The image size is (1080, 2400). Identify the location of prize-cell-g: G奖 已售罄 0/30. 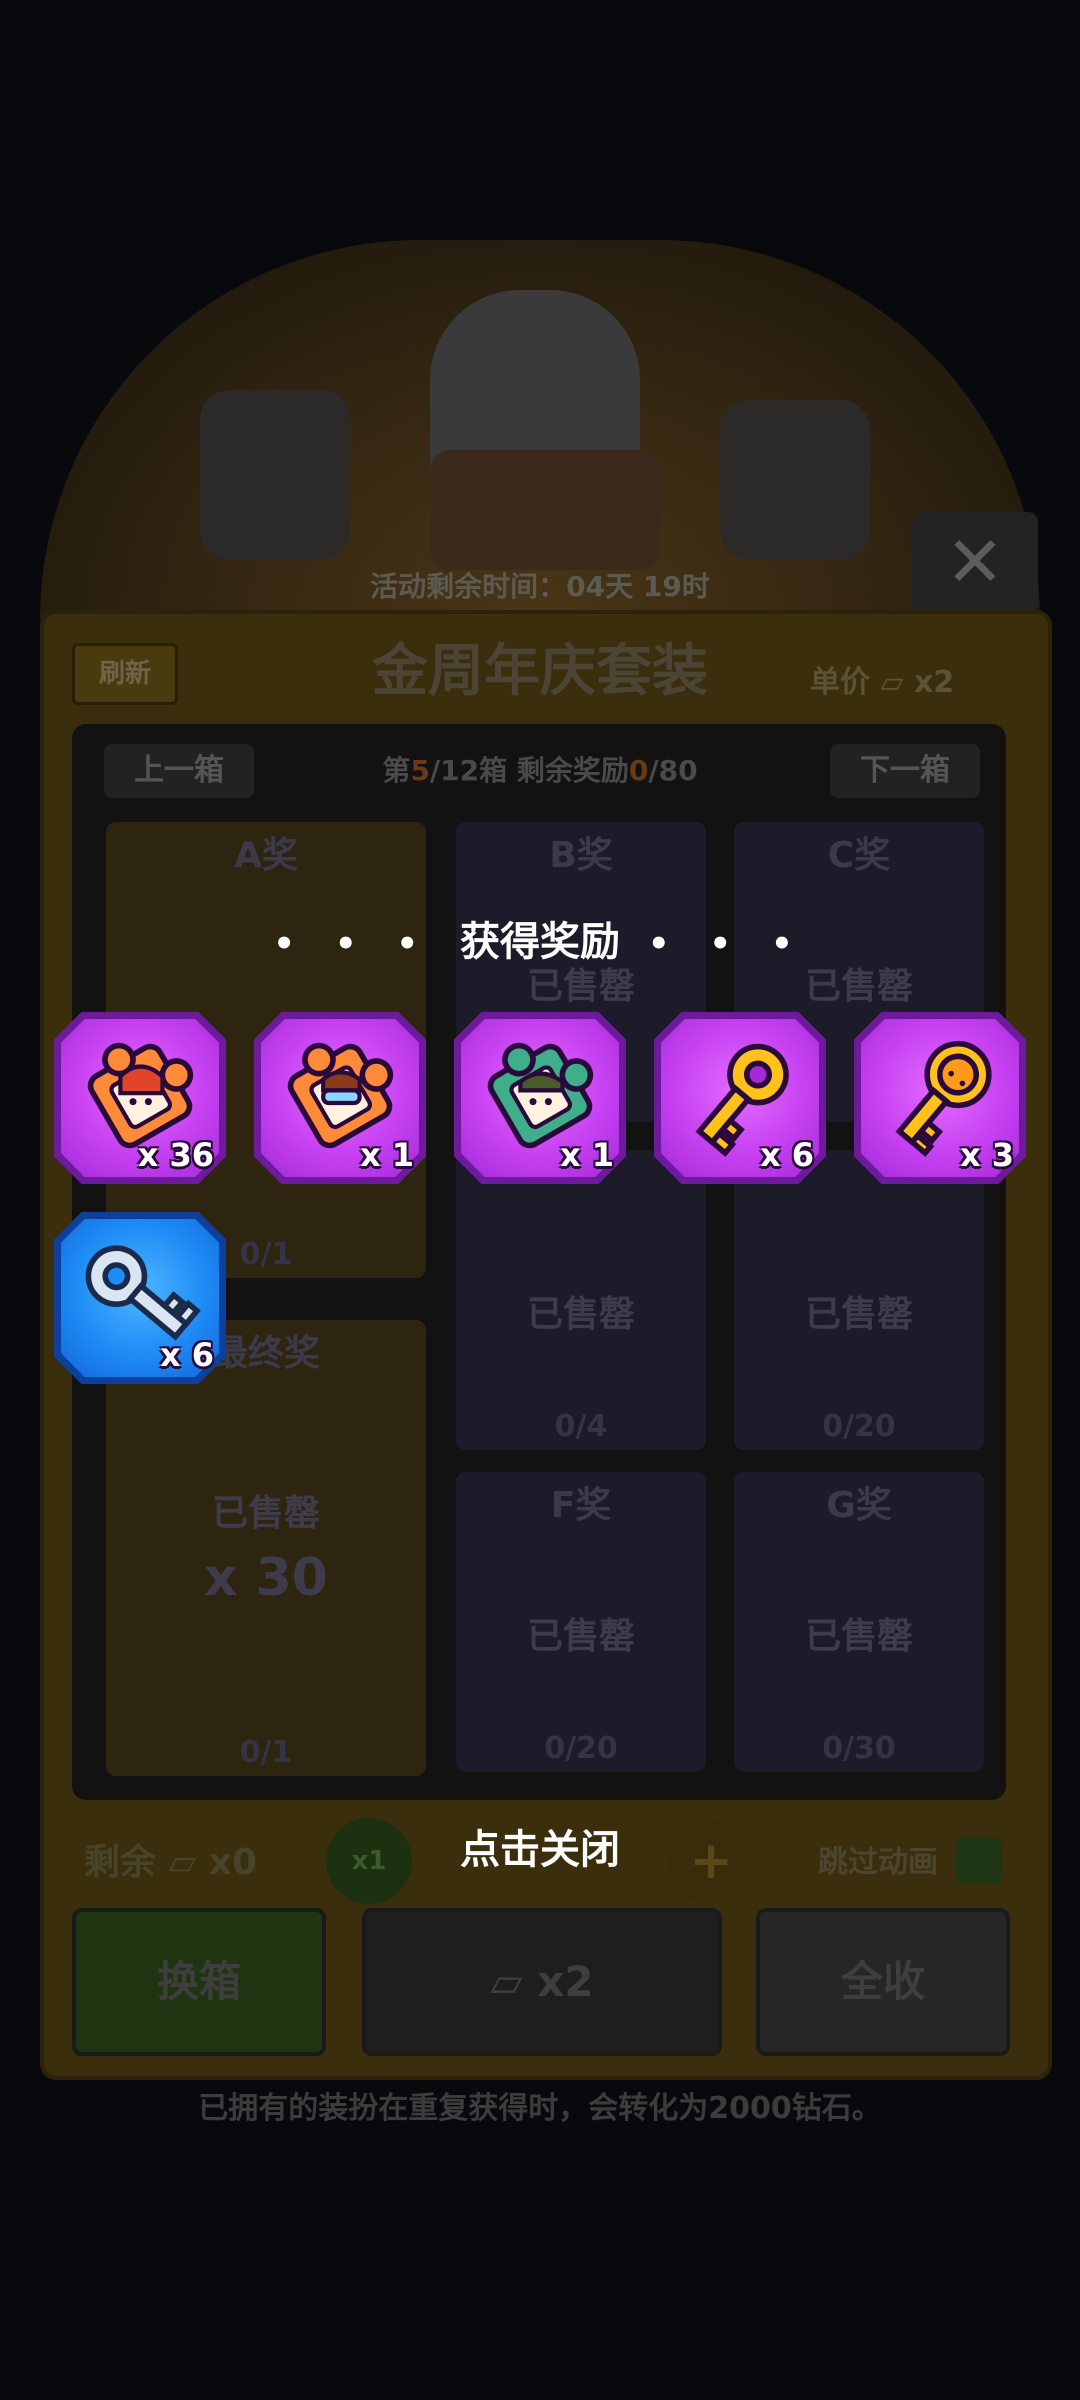
(859, 1622).